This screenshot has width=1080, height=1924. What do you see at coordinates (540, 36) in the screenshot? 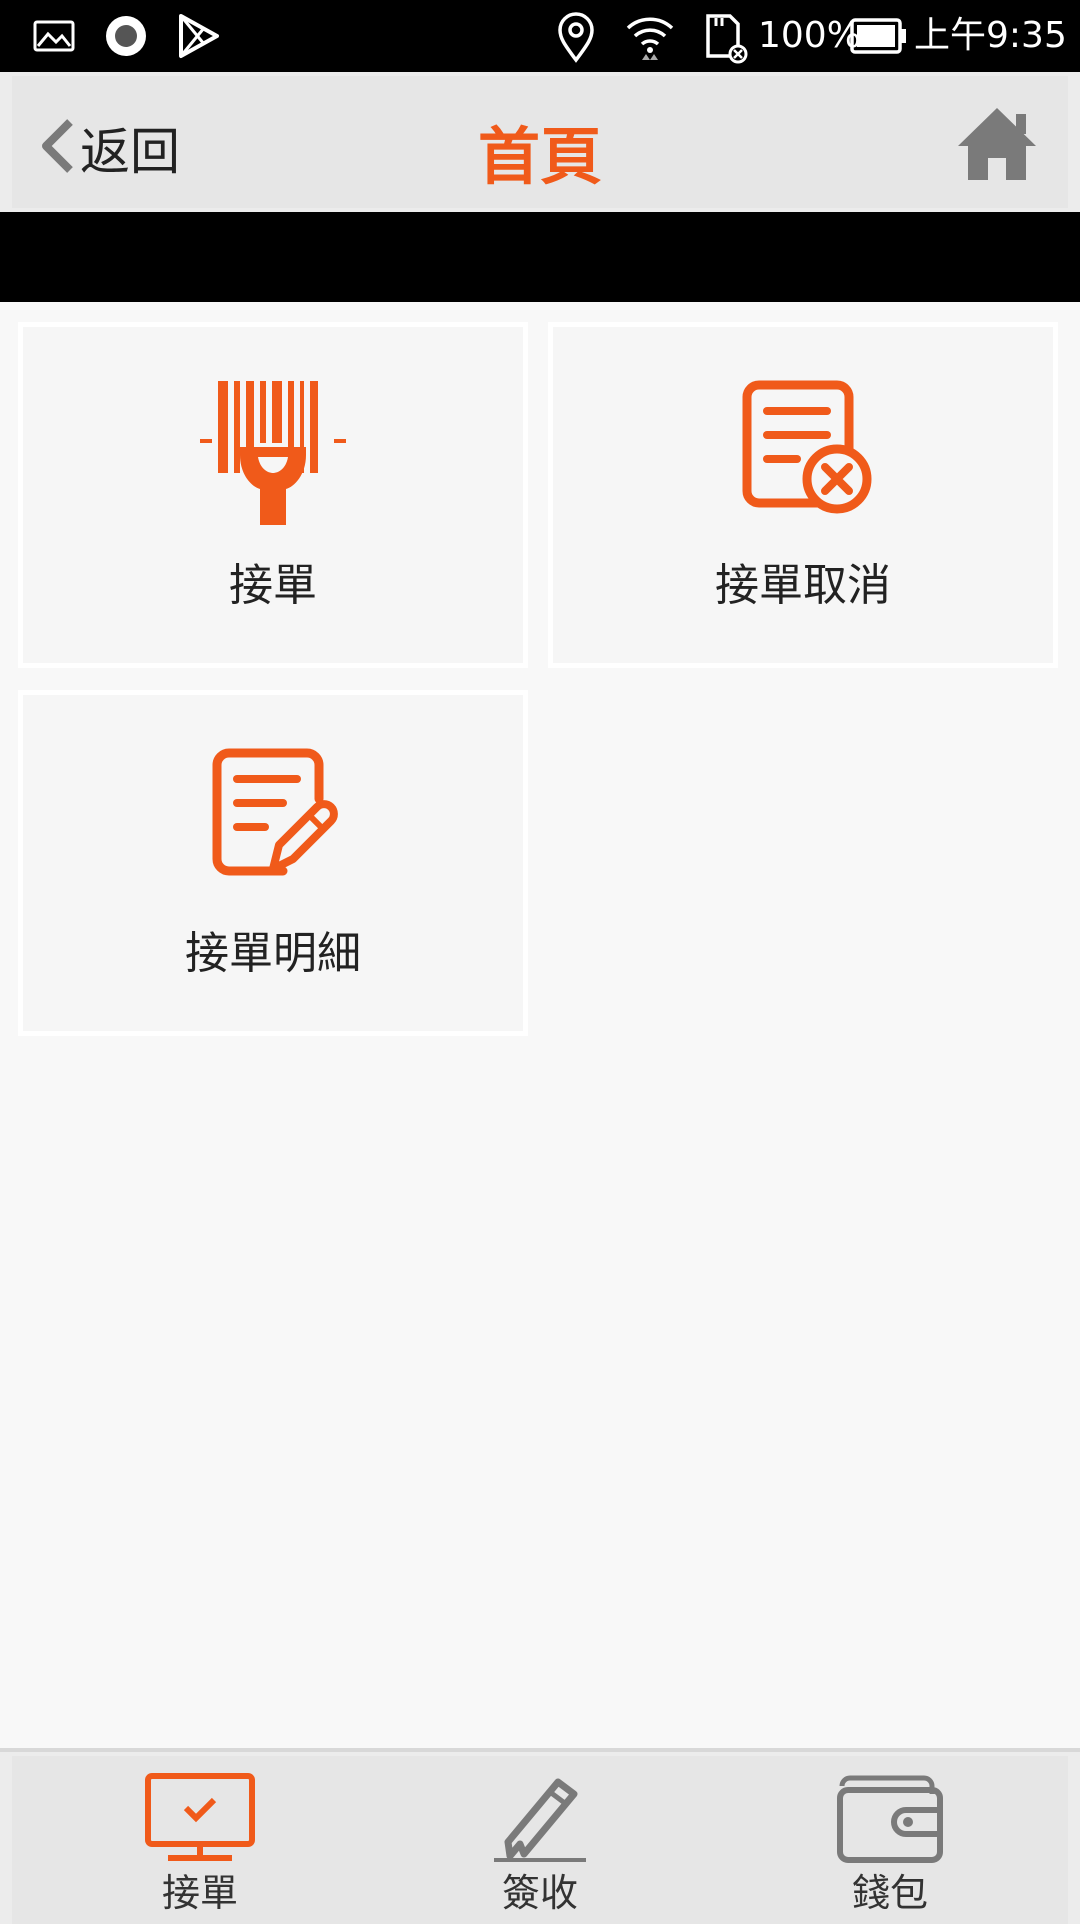
I see `status-bar: 100% 上午9:35` at bounding box center [540, 36].